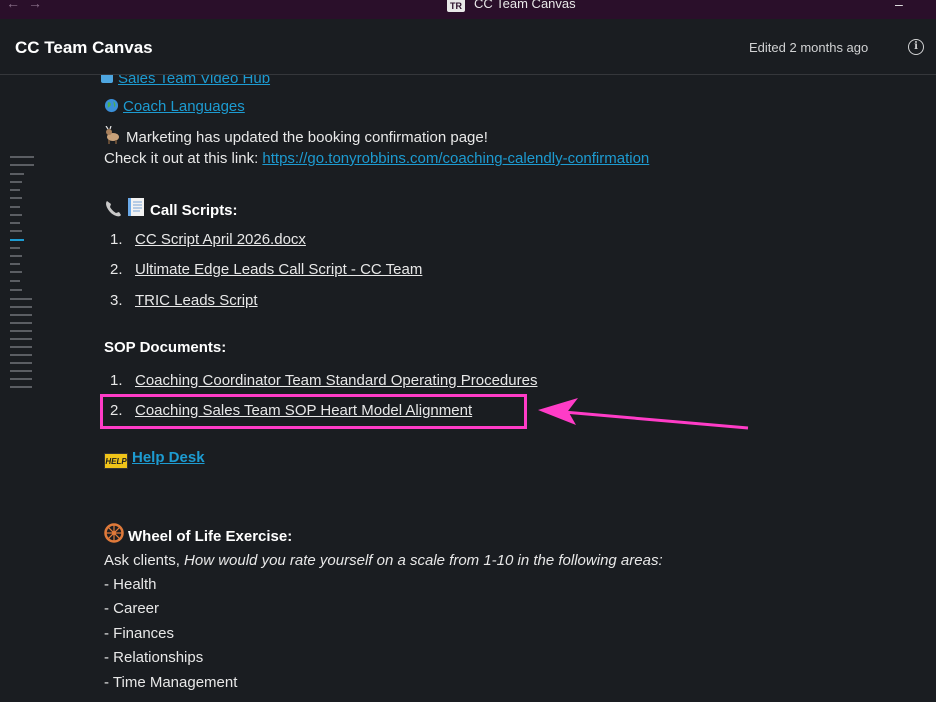  I want to click on wheel-heading: Wheel of Life Exercise:, so click(198, 534).